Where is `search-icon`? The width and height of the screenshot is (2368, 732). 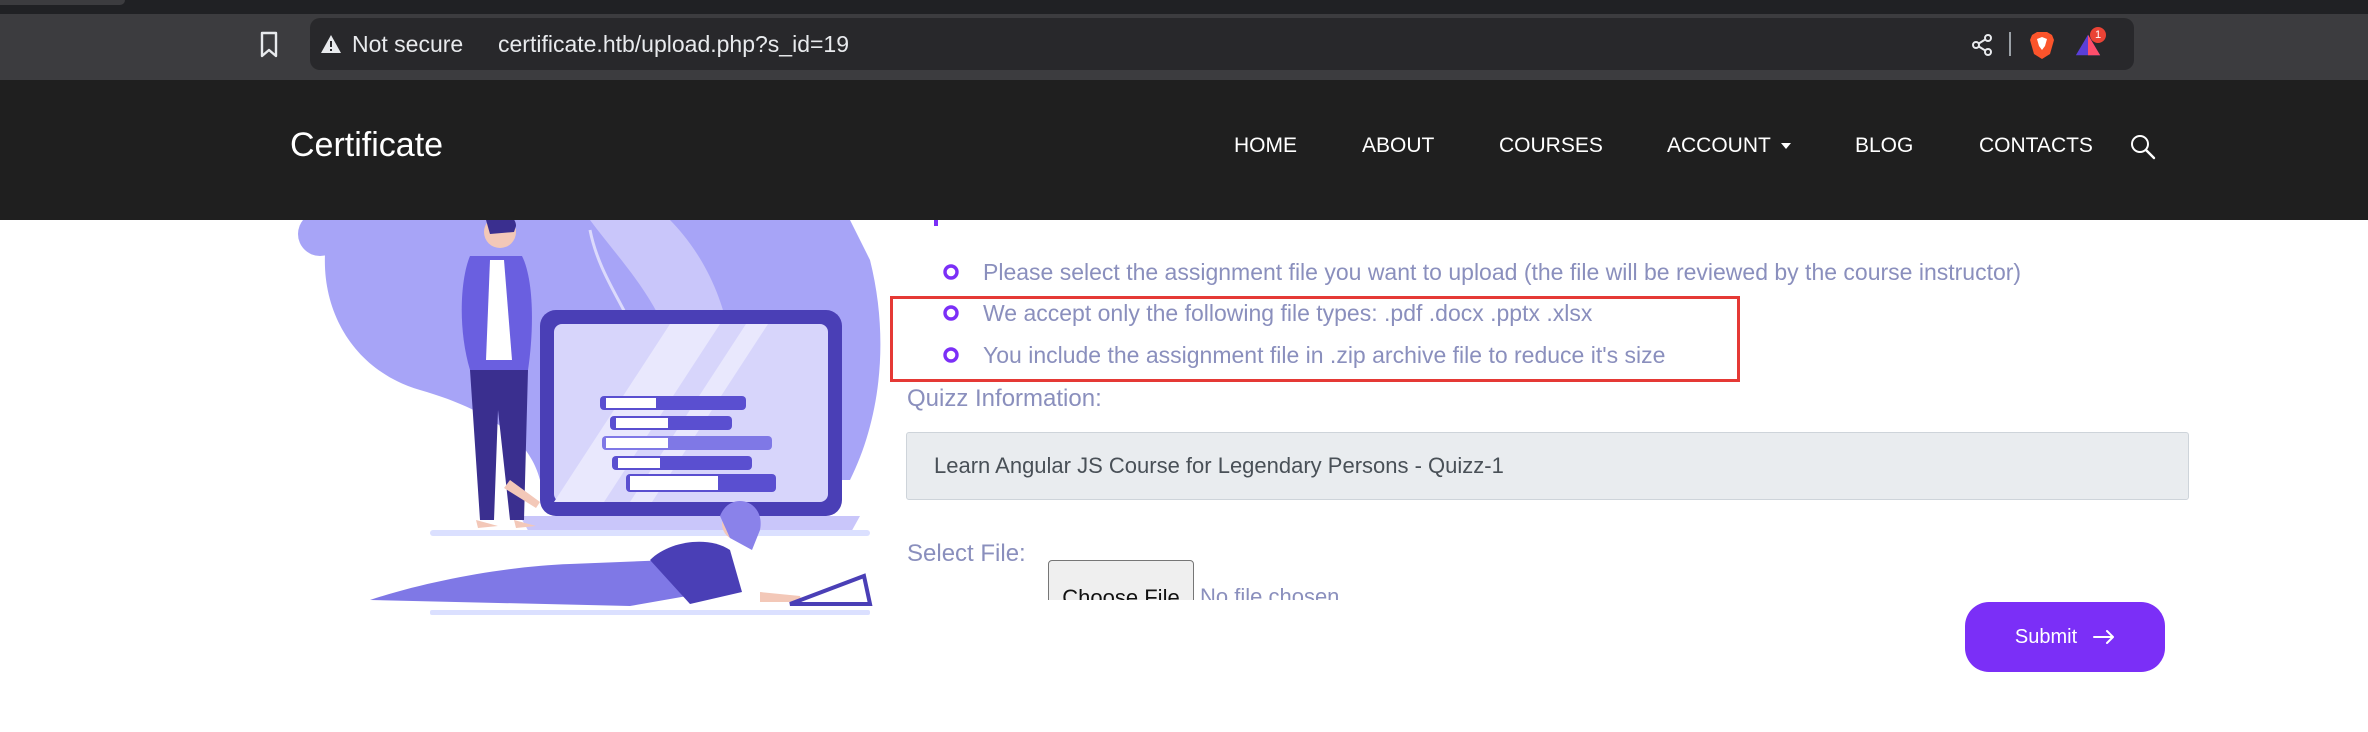 search-icon is located at coordinates (2143, 147).